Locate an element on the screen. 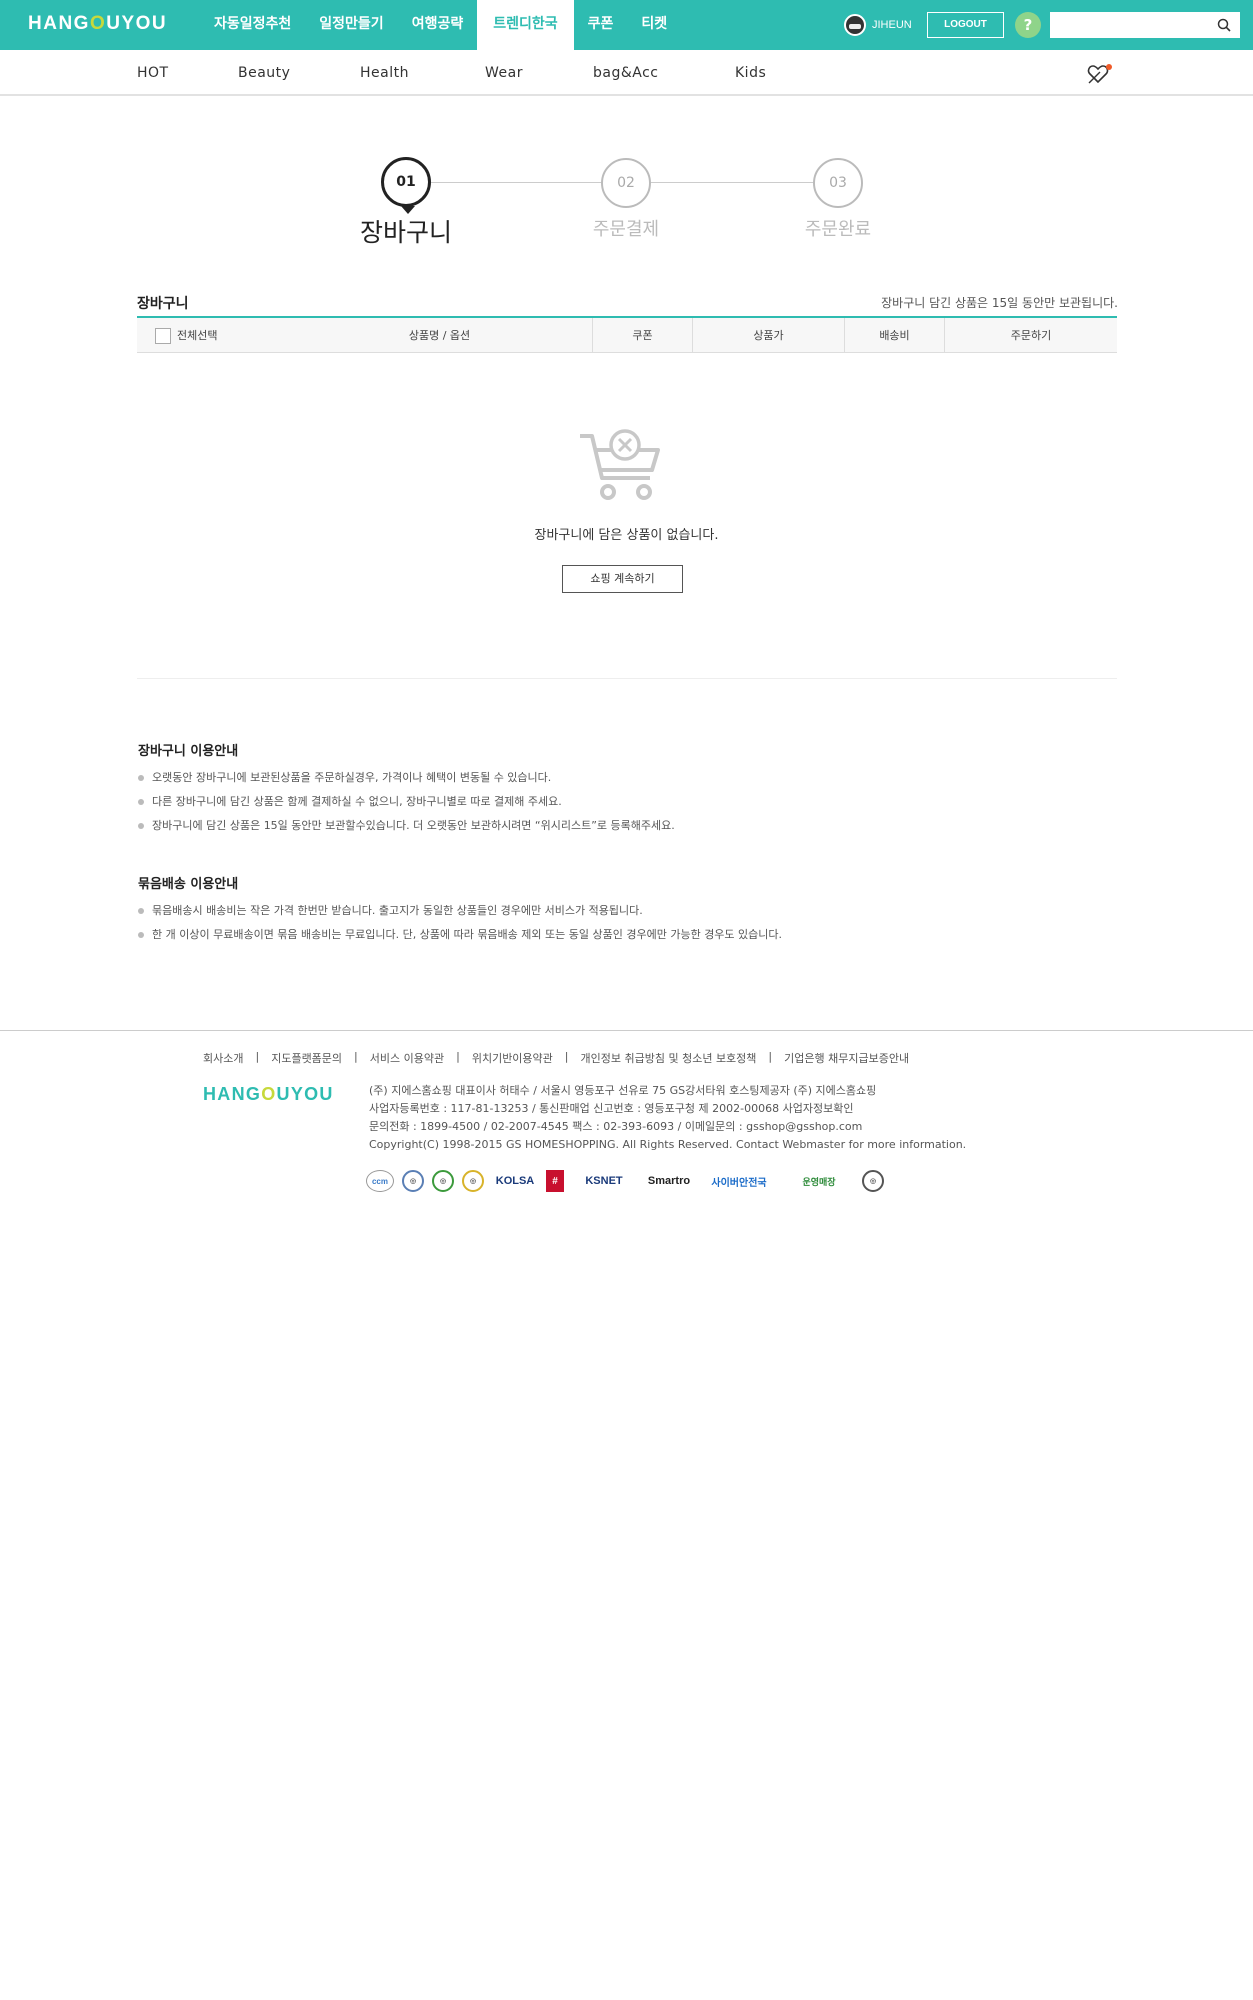 This screenshot has width=1253, height=2000. column-coupon: 쿠폰 is located at coordinates (642, 335).